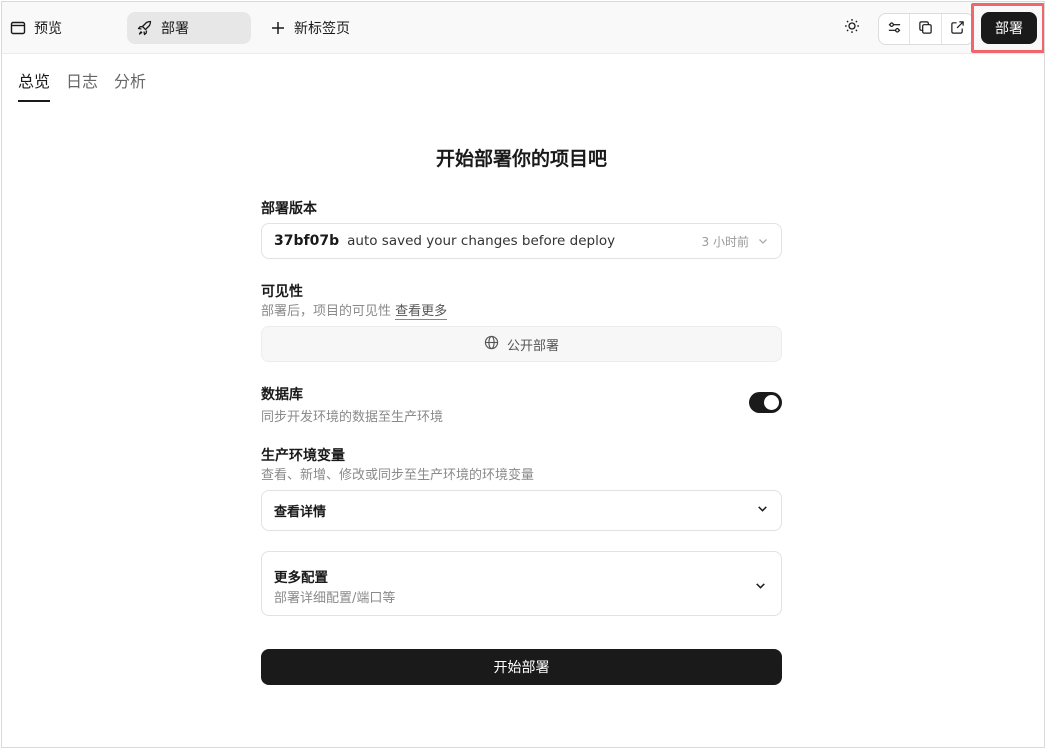  What do you see at coordinates (521, 583) in the screenshot?
I see `more-config-panel: 更多配置 部署详细配置/端口等` at bounding box center [521, 583].